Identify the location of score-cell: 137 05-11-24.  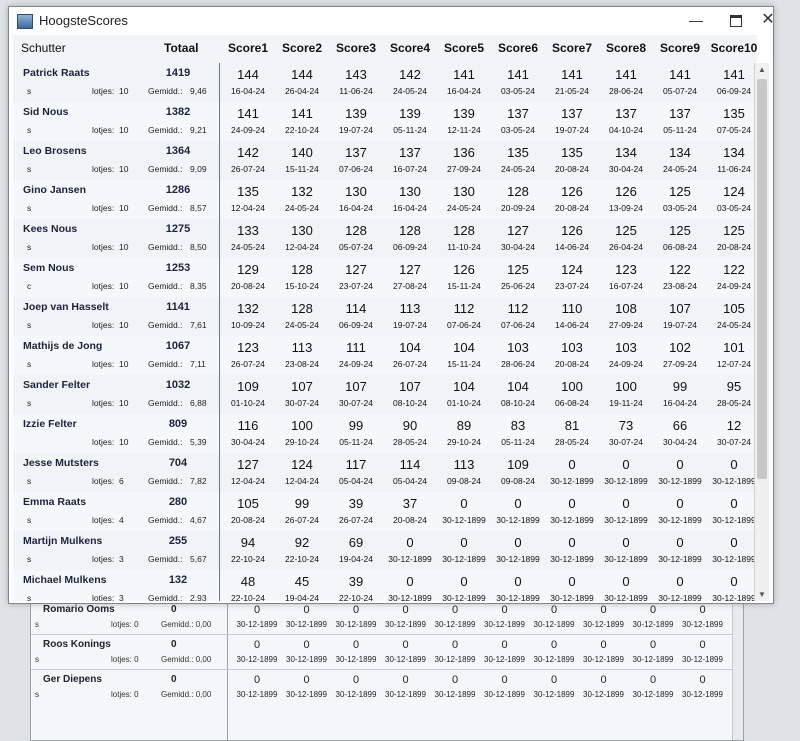
(680, 121).